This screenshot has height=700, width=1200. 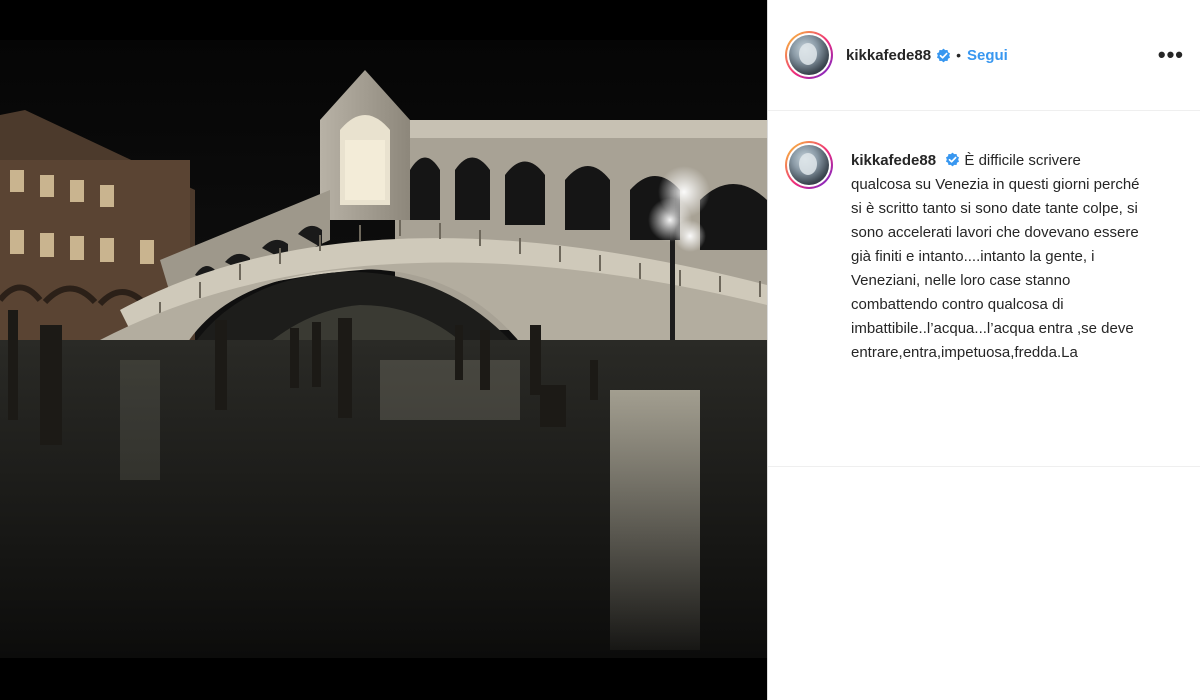 What do you see at coordinates (987, 55) in the screenshot?
I see `follow-button: Segui` at bounding box center [987, 55].